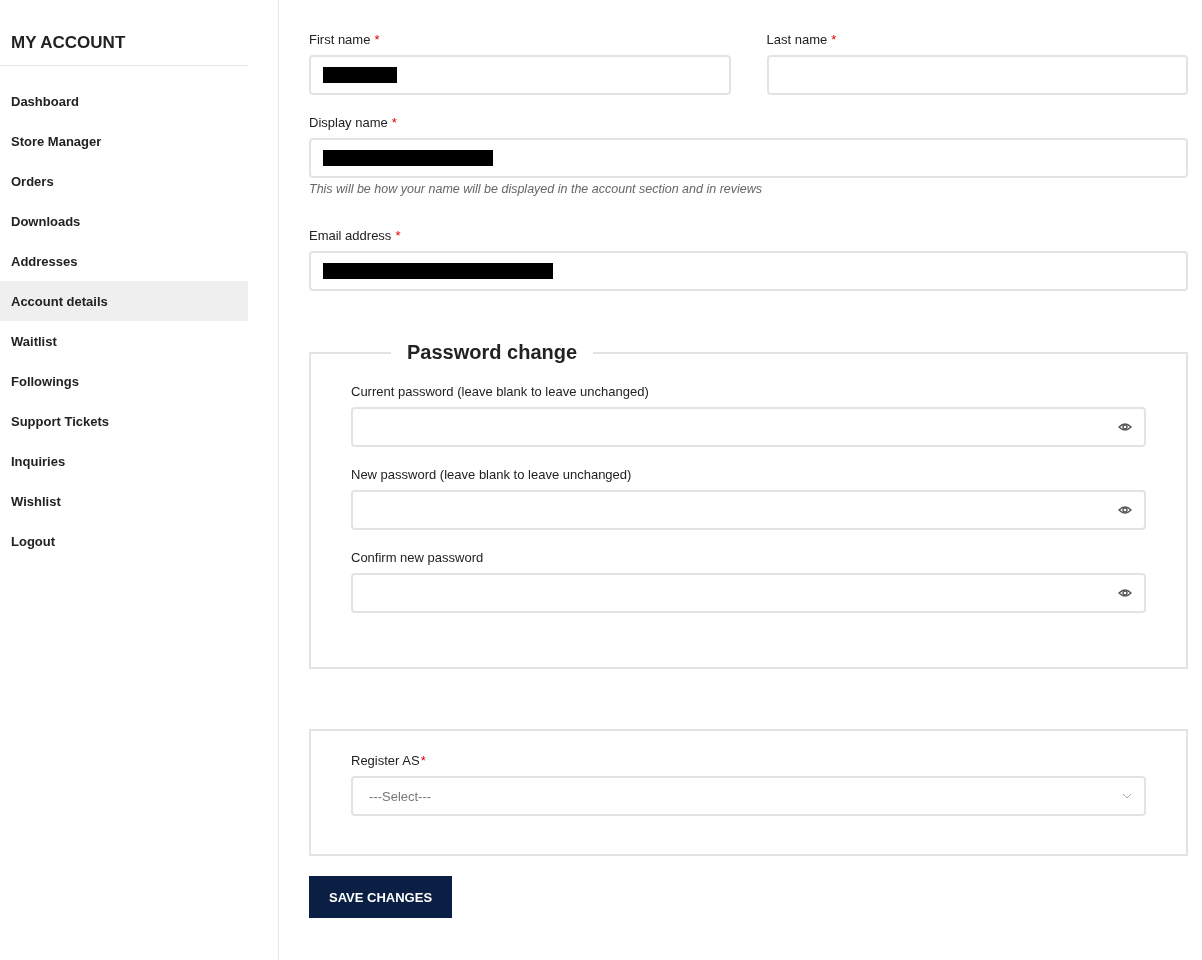 Image resolution: width=1202 pixels, height=960 pixels. Describe the element at coordinates (1127, 796) in the screenshot. I see `caret-icon` at that location.